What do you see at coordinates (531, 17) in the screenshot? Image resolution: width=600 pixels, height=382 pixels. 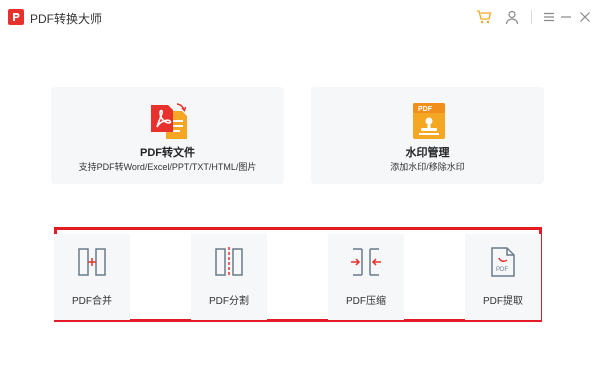 I see `title-separator` at bounding box center [531, 17].